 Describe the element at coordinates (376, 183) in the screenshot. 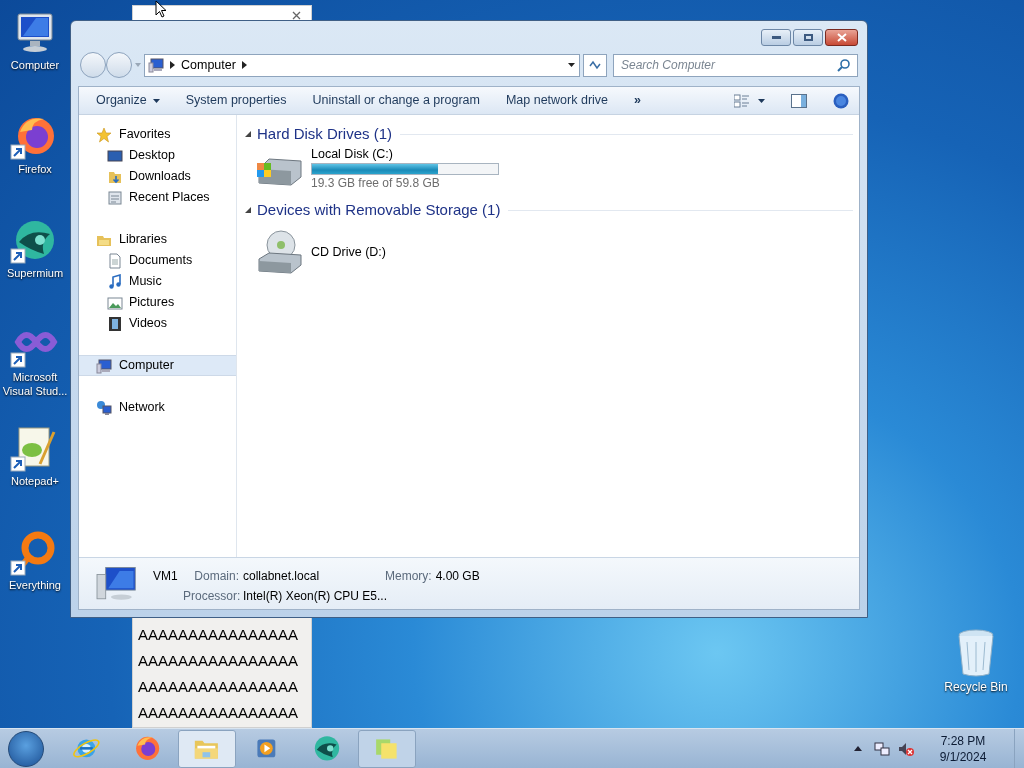

I see `free-space: 19.3 GB free of 59.8 GB` at that location.